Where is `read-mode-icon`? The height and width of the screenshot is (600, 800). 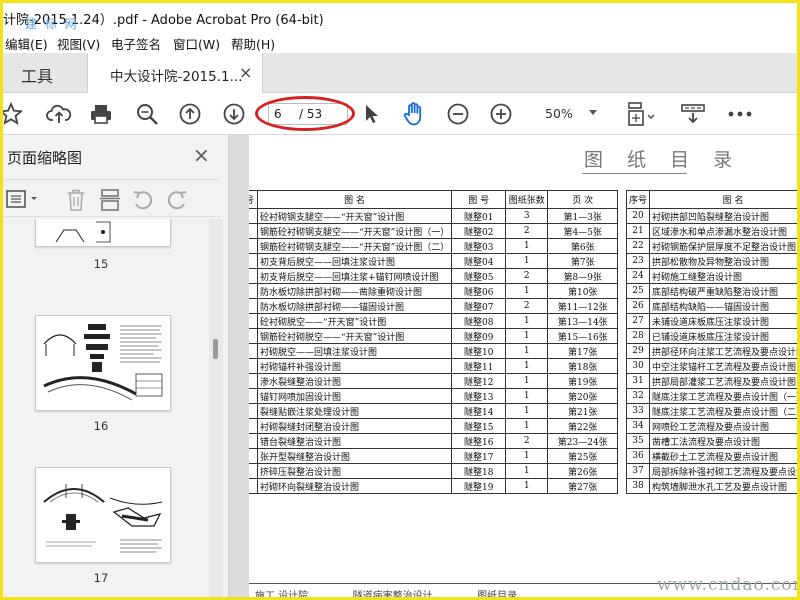 read-mode-icon is located at coordinates (693, 114).